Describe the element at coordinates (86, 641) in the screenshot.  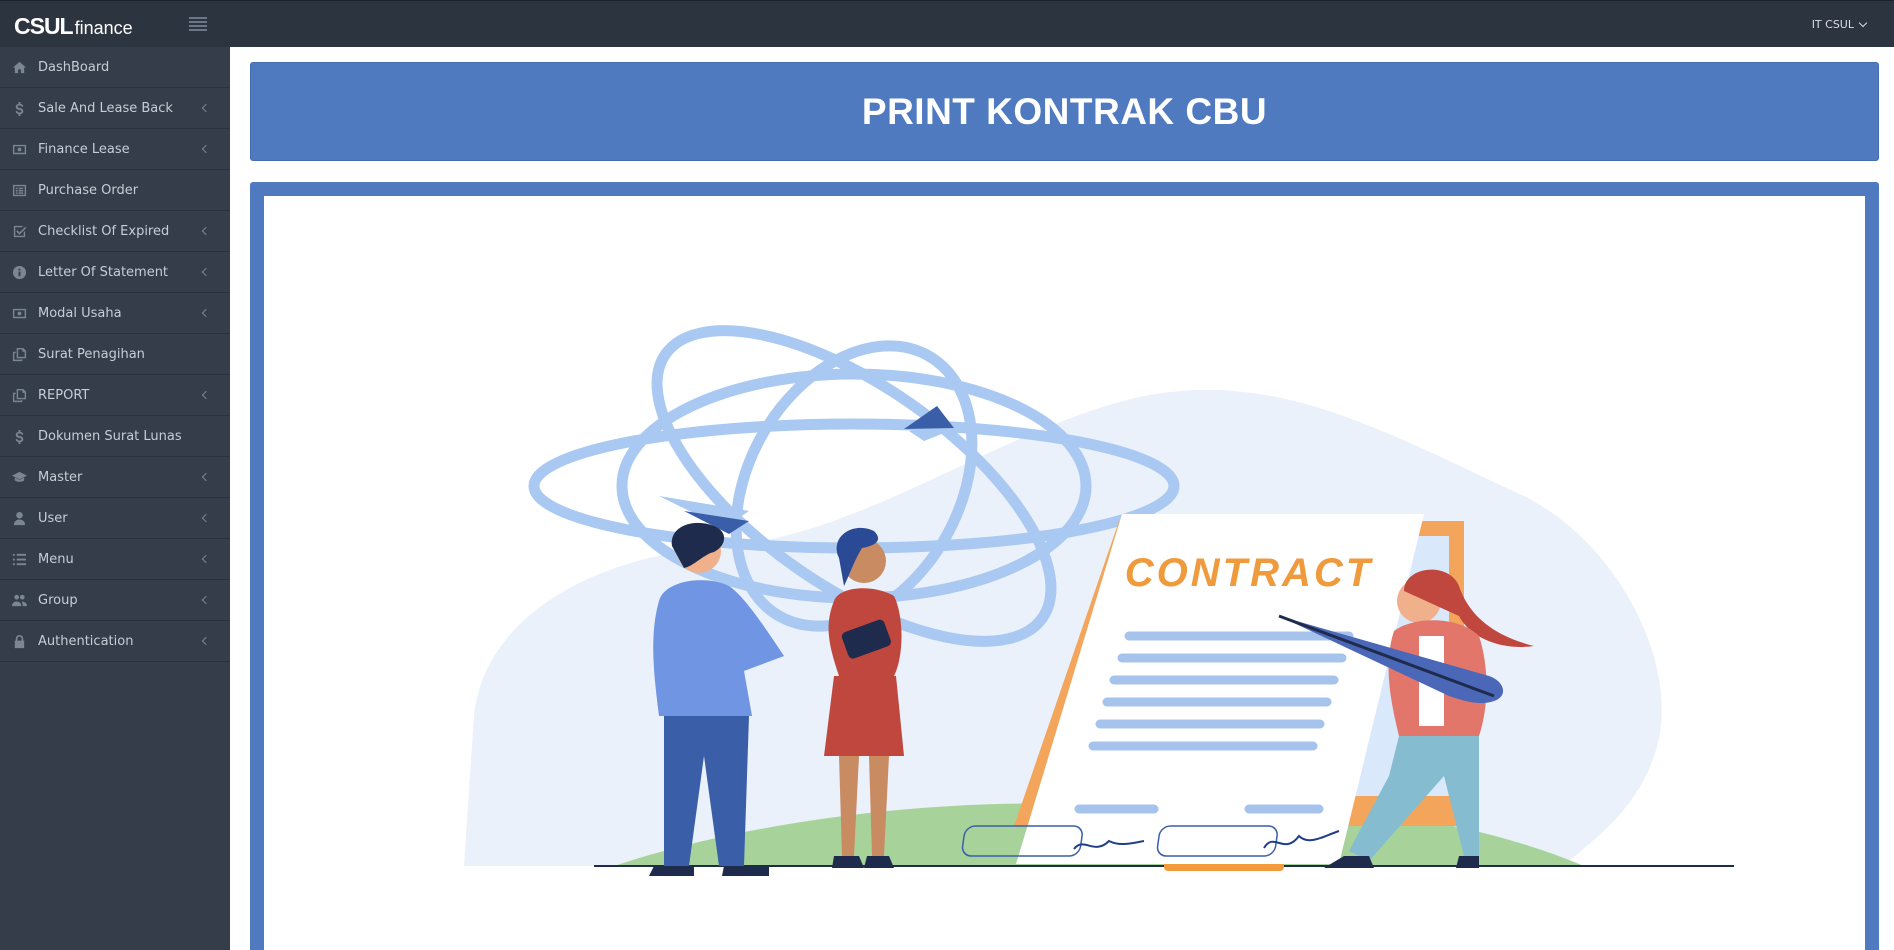
I see `sidebar-item-label: Authentication` at that location.